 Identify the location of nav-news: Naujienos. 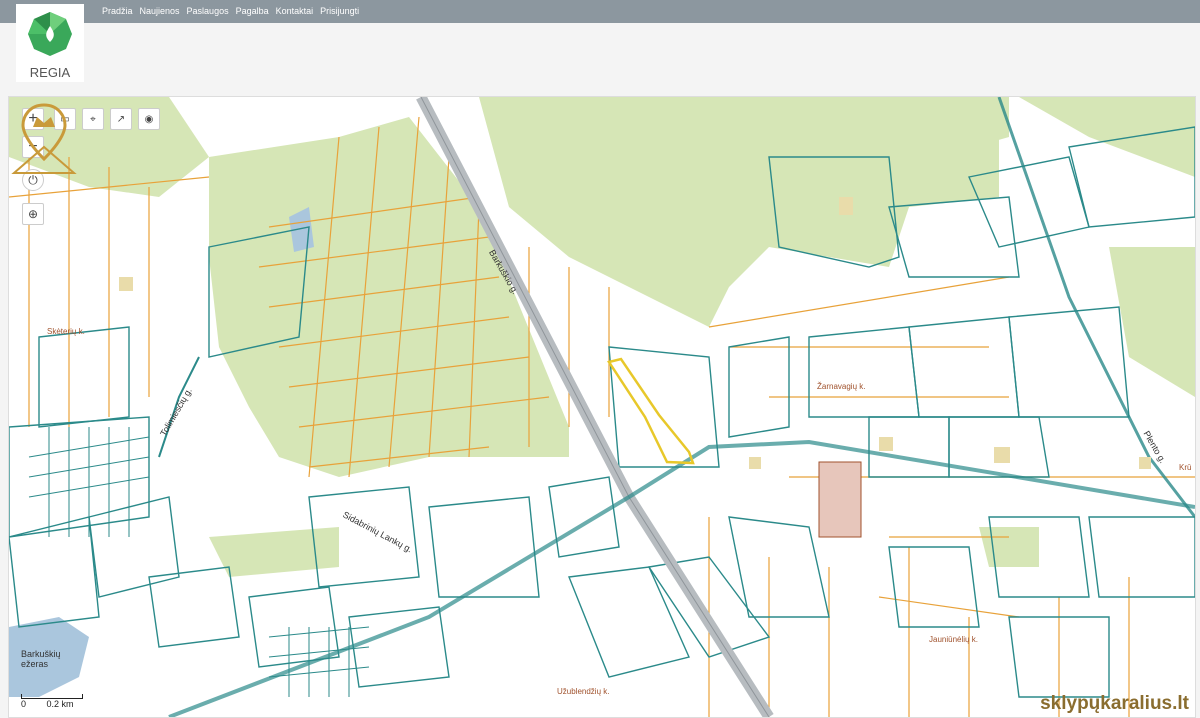
(160, 11).